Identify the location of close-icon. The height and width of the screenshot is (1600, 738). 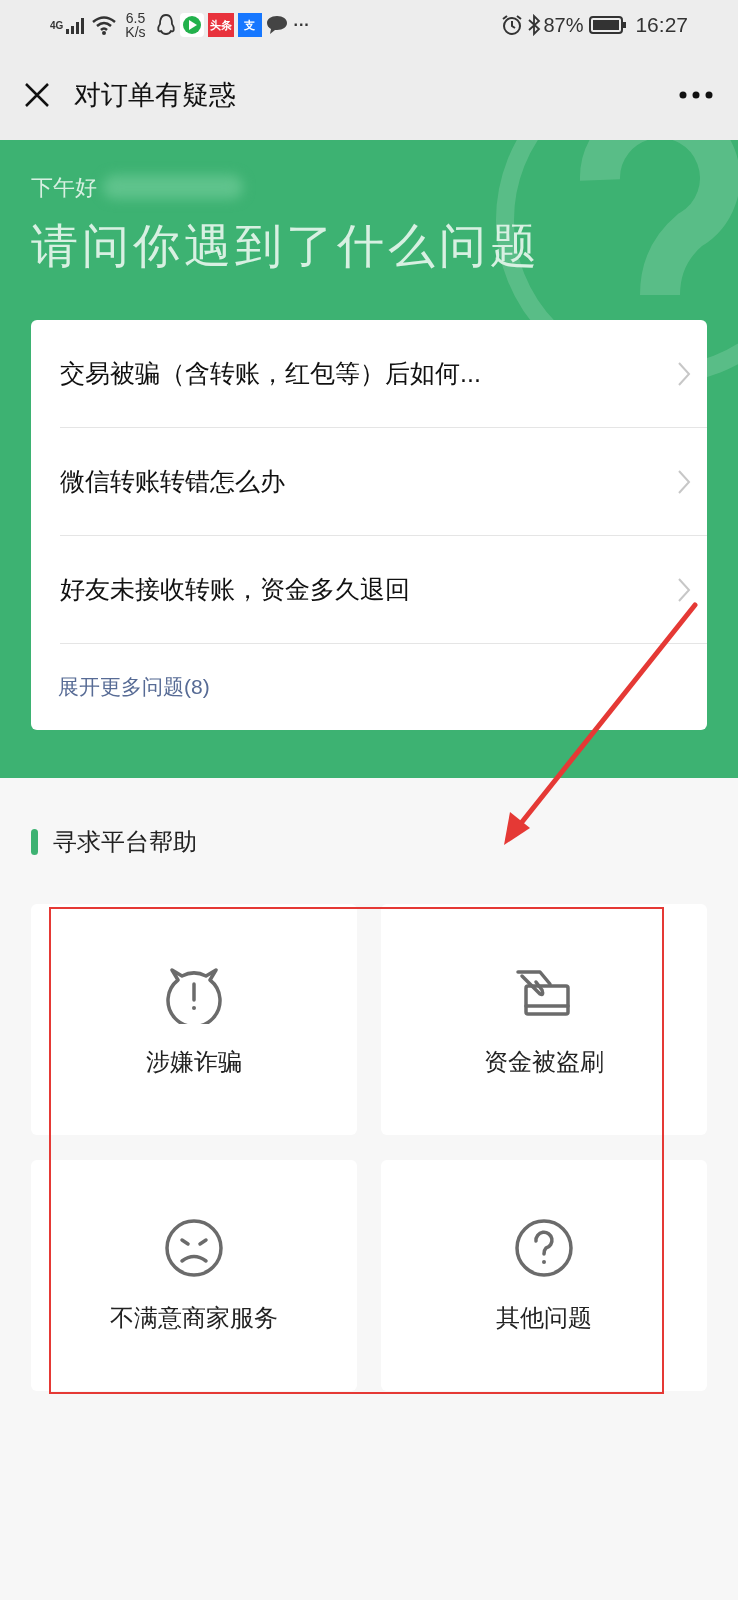
(37, 95).